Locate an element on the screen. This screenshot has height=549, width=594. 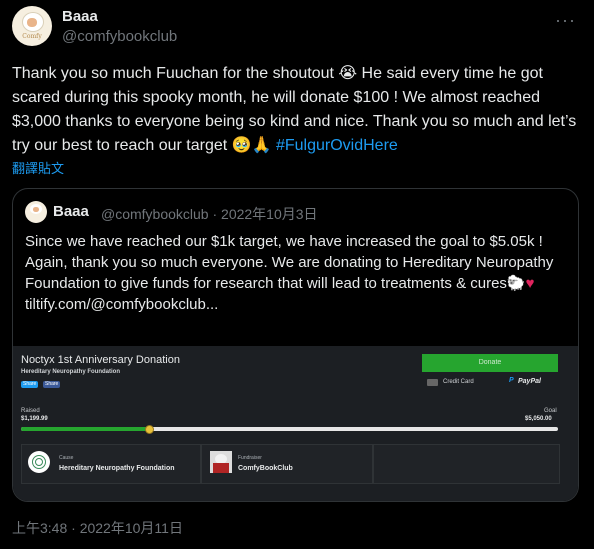
quote-meta: @comfybookclub · 2022年10月3日 is located at coordinates (209, 214).